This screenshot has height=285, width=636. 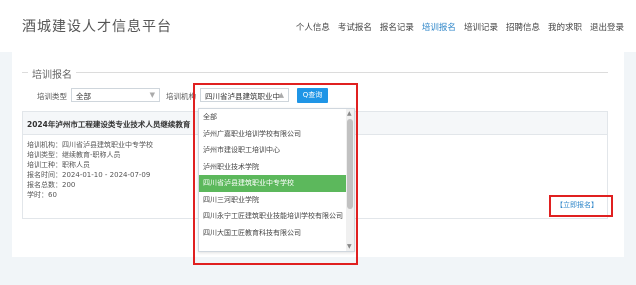 I want to click on training-type-label: 培训类型, so click(x=52, y=96).